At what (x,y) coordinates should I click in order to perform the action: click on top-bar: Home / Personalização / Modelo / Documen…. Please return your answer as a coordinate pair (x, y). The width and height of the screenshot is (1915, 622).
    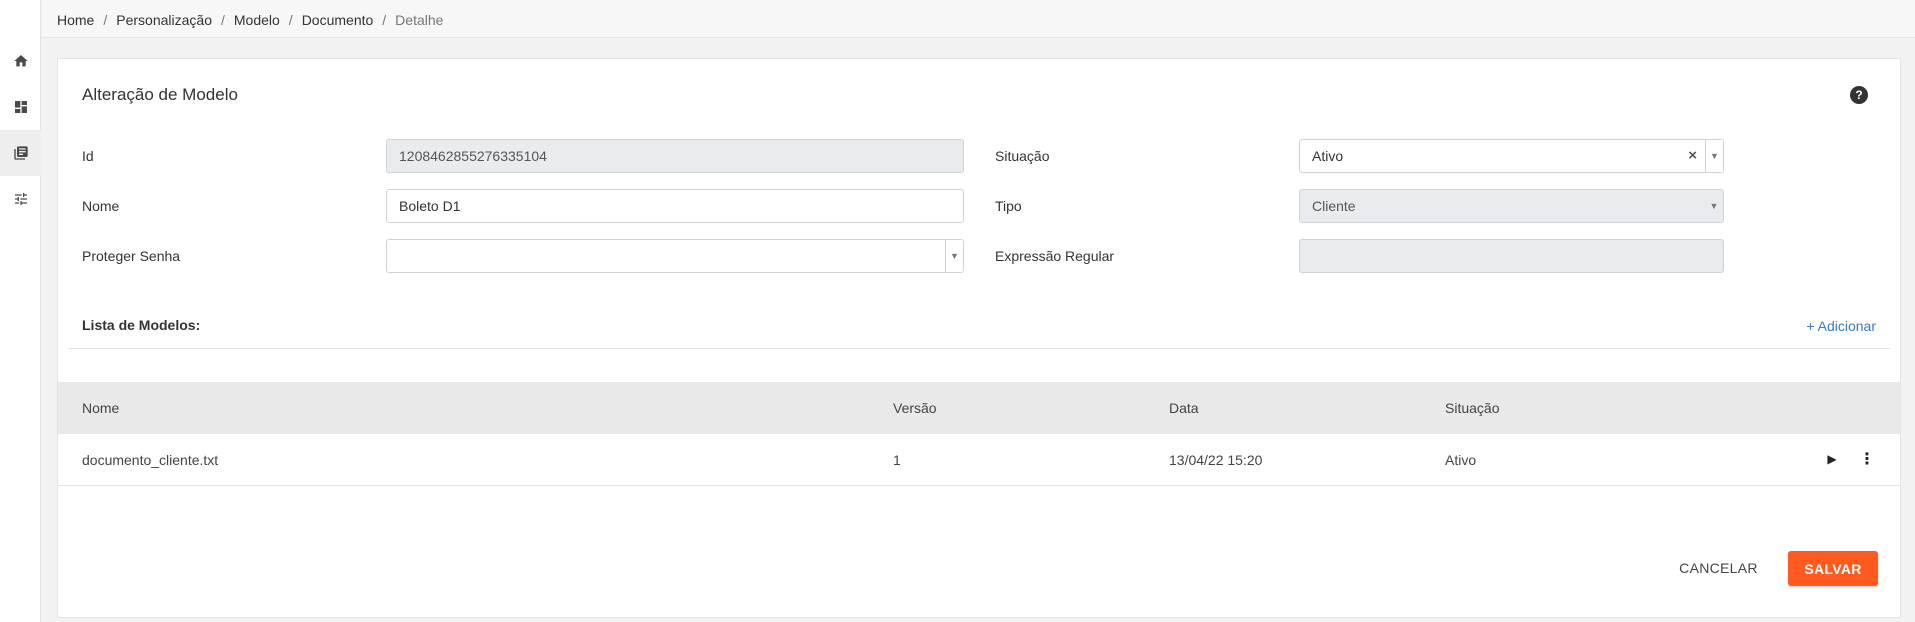
    Looking at the image, I should click on (978, 19).